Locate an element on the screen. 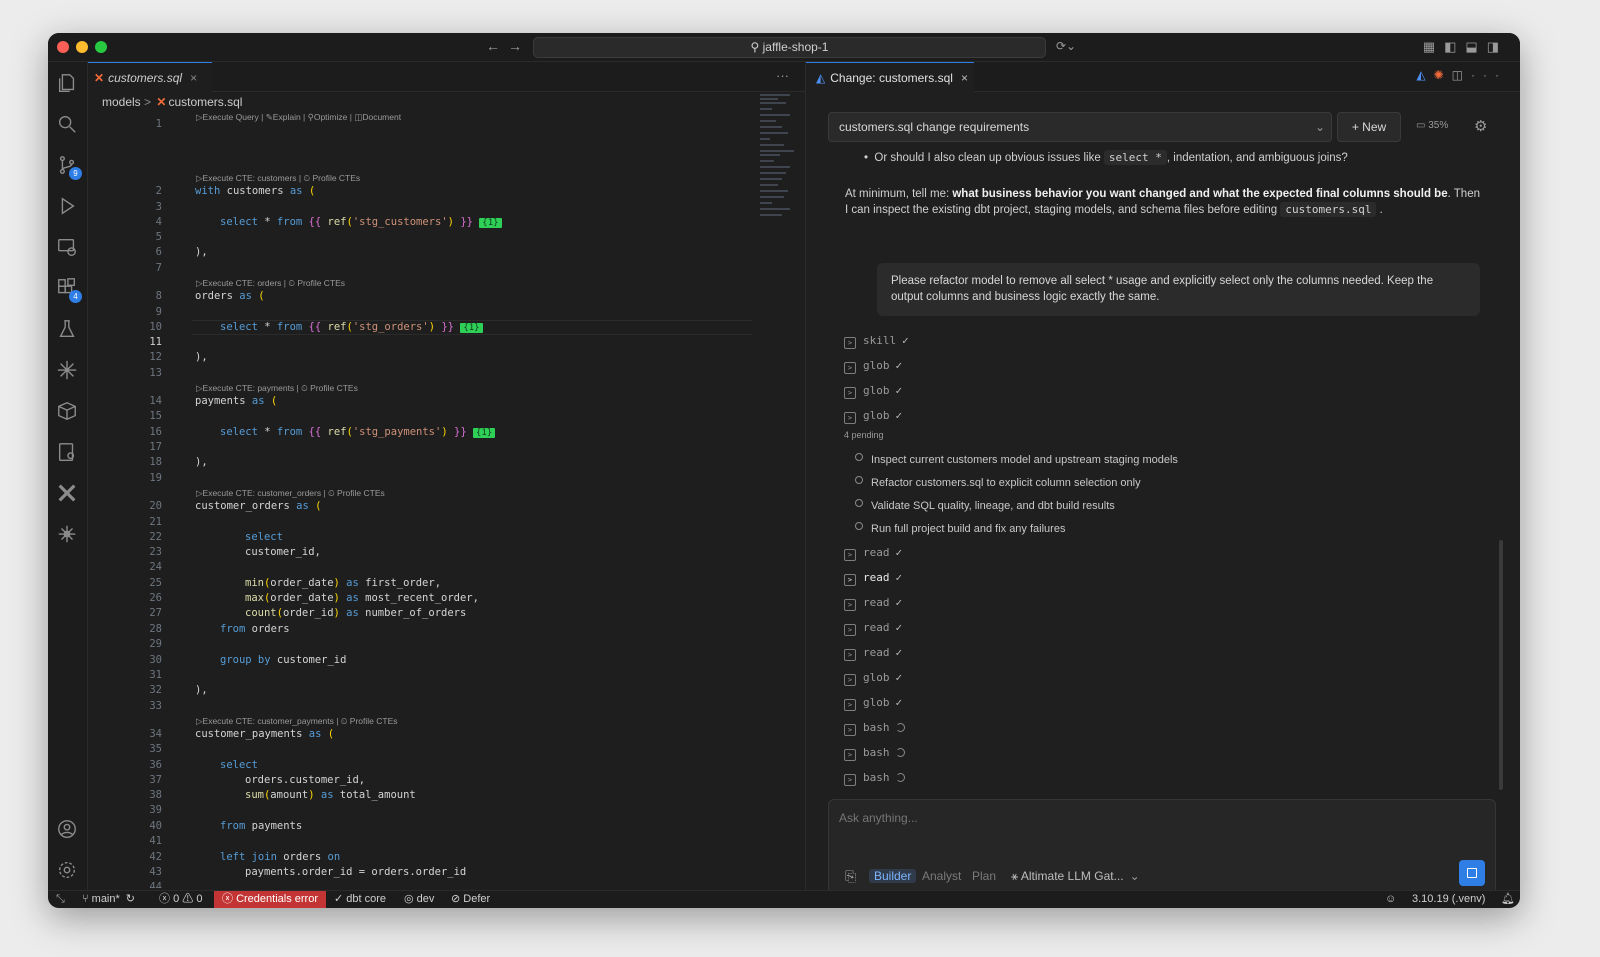 This screenshot has width=1600, height=957. sparkle-icon: ✺ is located at coordinates (1443, 75).